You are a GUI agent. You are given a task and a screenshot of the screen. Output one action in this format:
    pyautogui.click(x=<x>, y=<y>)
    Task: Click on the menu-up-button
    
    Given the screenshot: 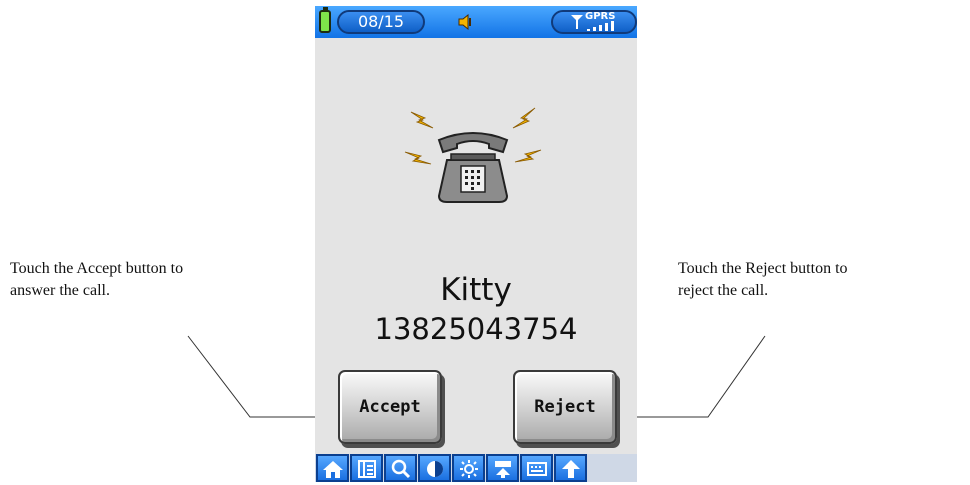 What is the action you would take?
    pyautogui.click(x=502, y=468)
    